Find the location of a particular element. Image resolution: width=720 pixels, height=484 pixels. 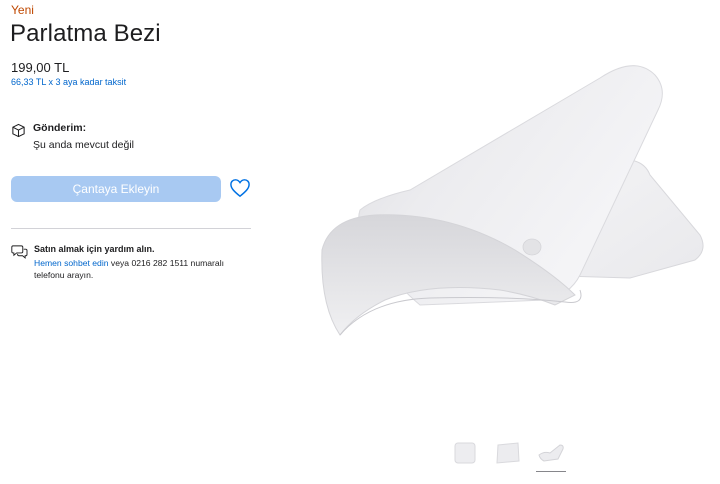

chat-link: Hemen sohbet edin is located at coordinates (71, 263).